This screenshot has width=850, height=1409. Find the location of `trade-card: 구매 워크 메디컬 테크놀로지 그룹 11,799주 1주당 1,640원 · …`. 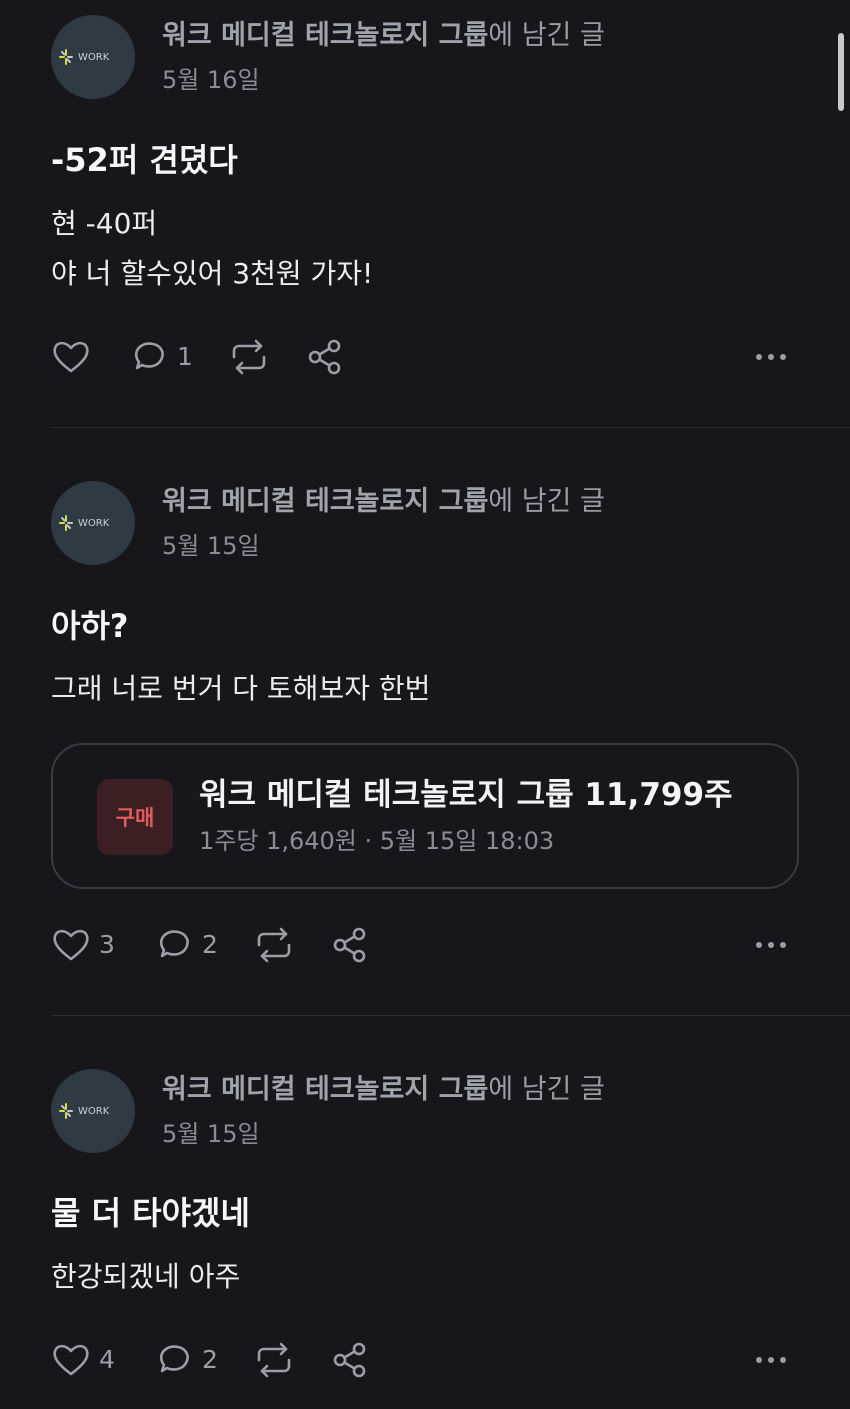

trade-card: 구매 워크 메디컬 테크놀로지 그룹 11,799주 1주당 1,640원 · … is located at coordinates (425, 816).